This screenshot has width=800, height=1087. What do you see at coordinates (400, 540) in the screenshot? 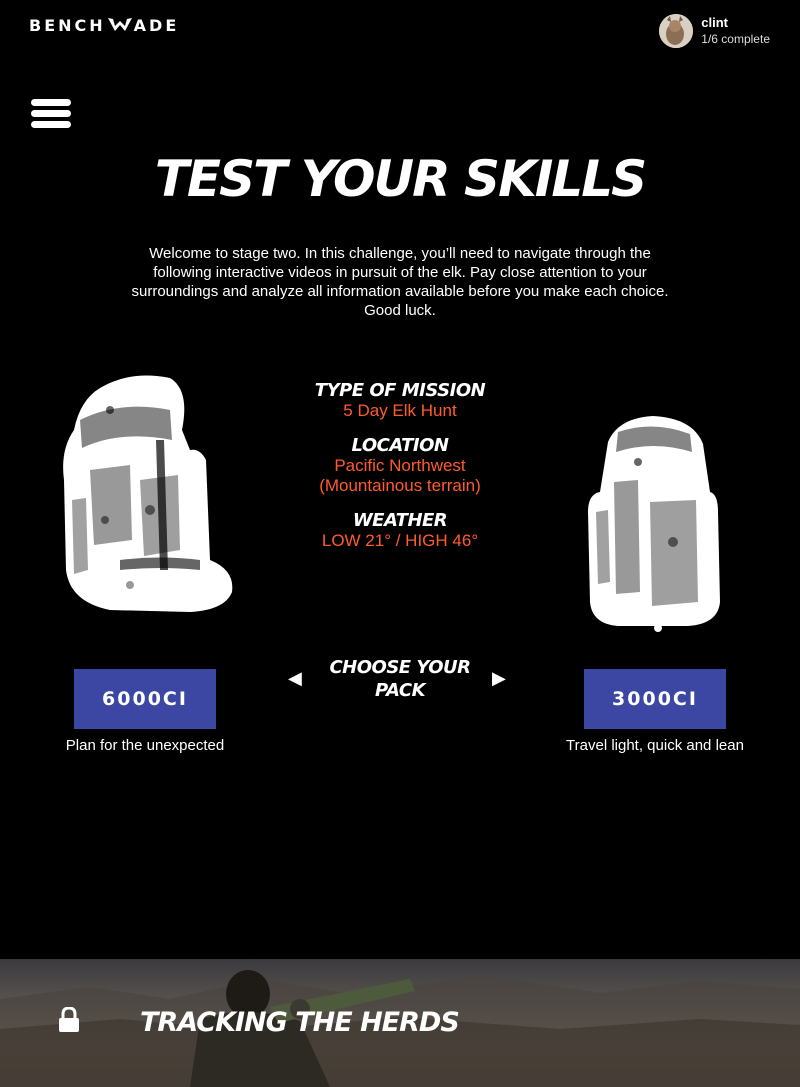
I see `weather-value: LOW 21° / HIGH 46°` at bounding box center [400, 540].